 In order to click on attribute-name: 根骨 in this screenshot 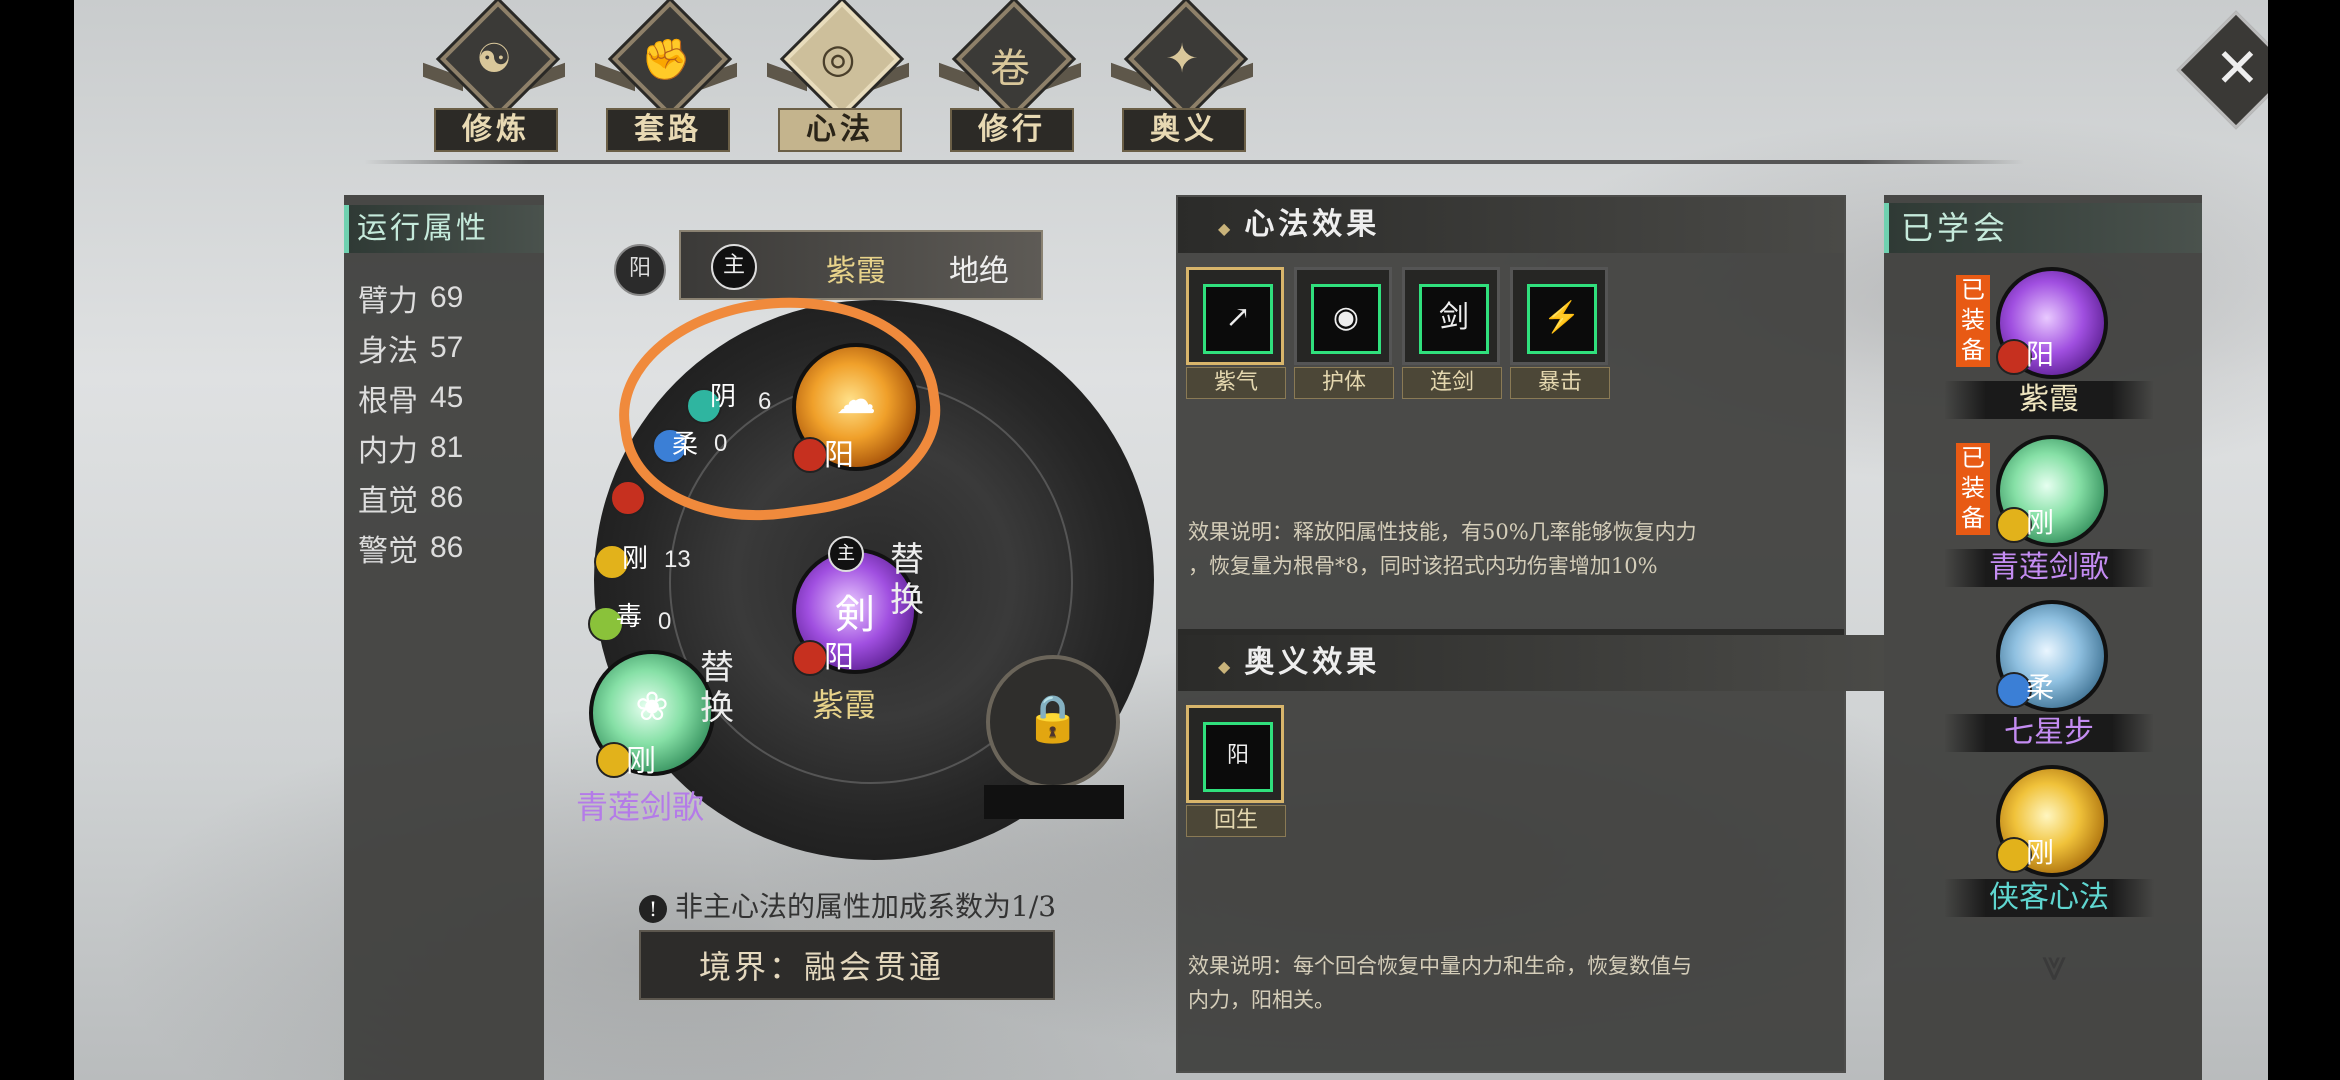, I will do `click(388, 401)`.